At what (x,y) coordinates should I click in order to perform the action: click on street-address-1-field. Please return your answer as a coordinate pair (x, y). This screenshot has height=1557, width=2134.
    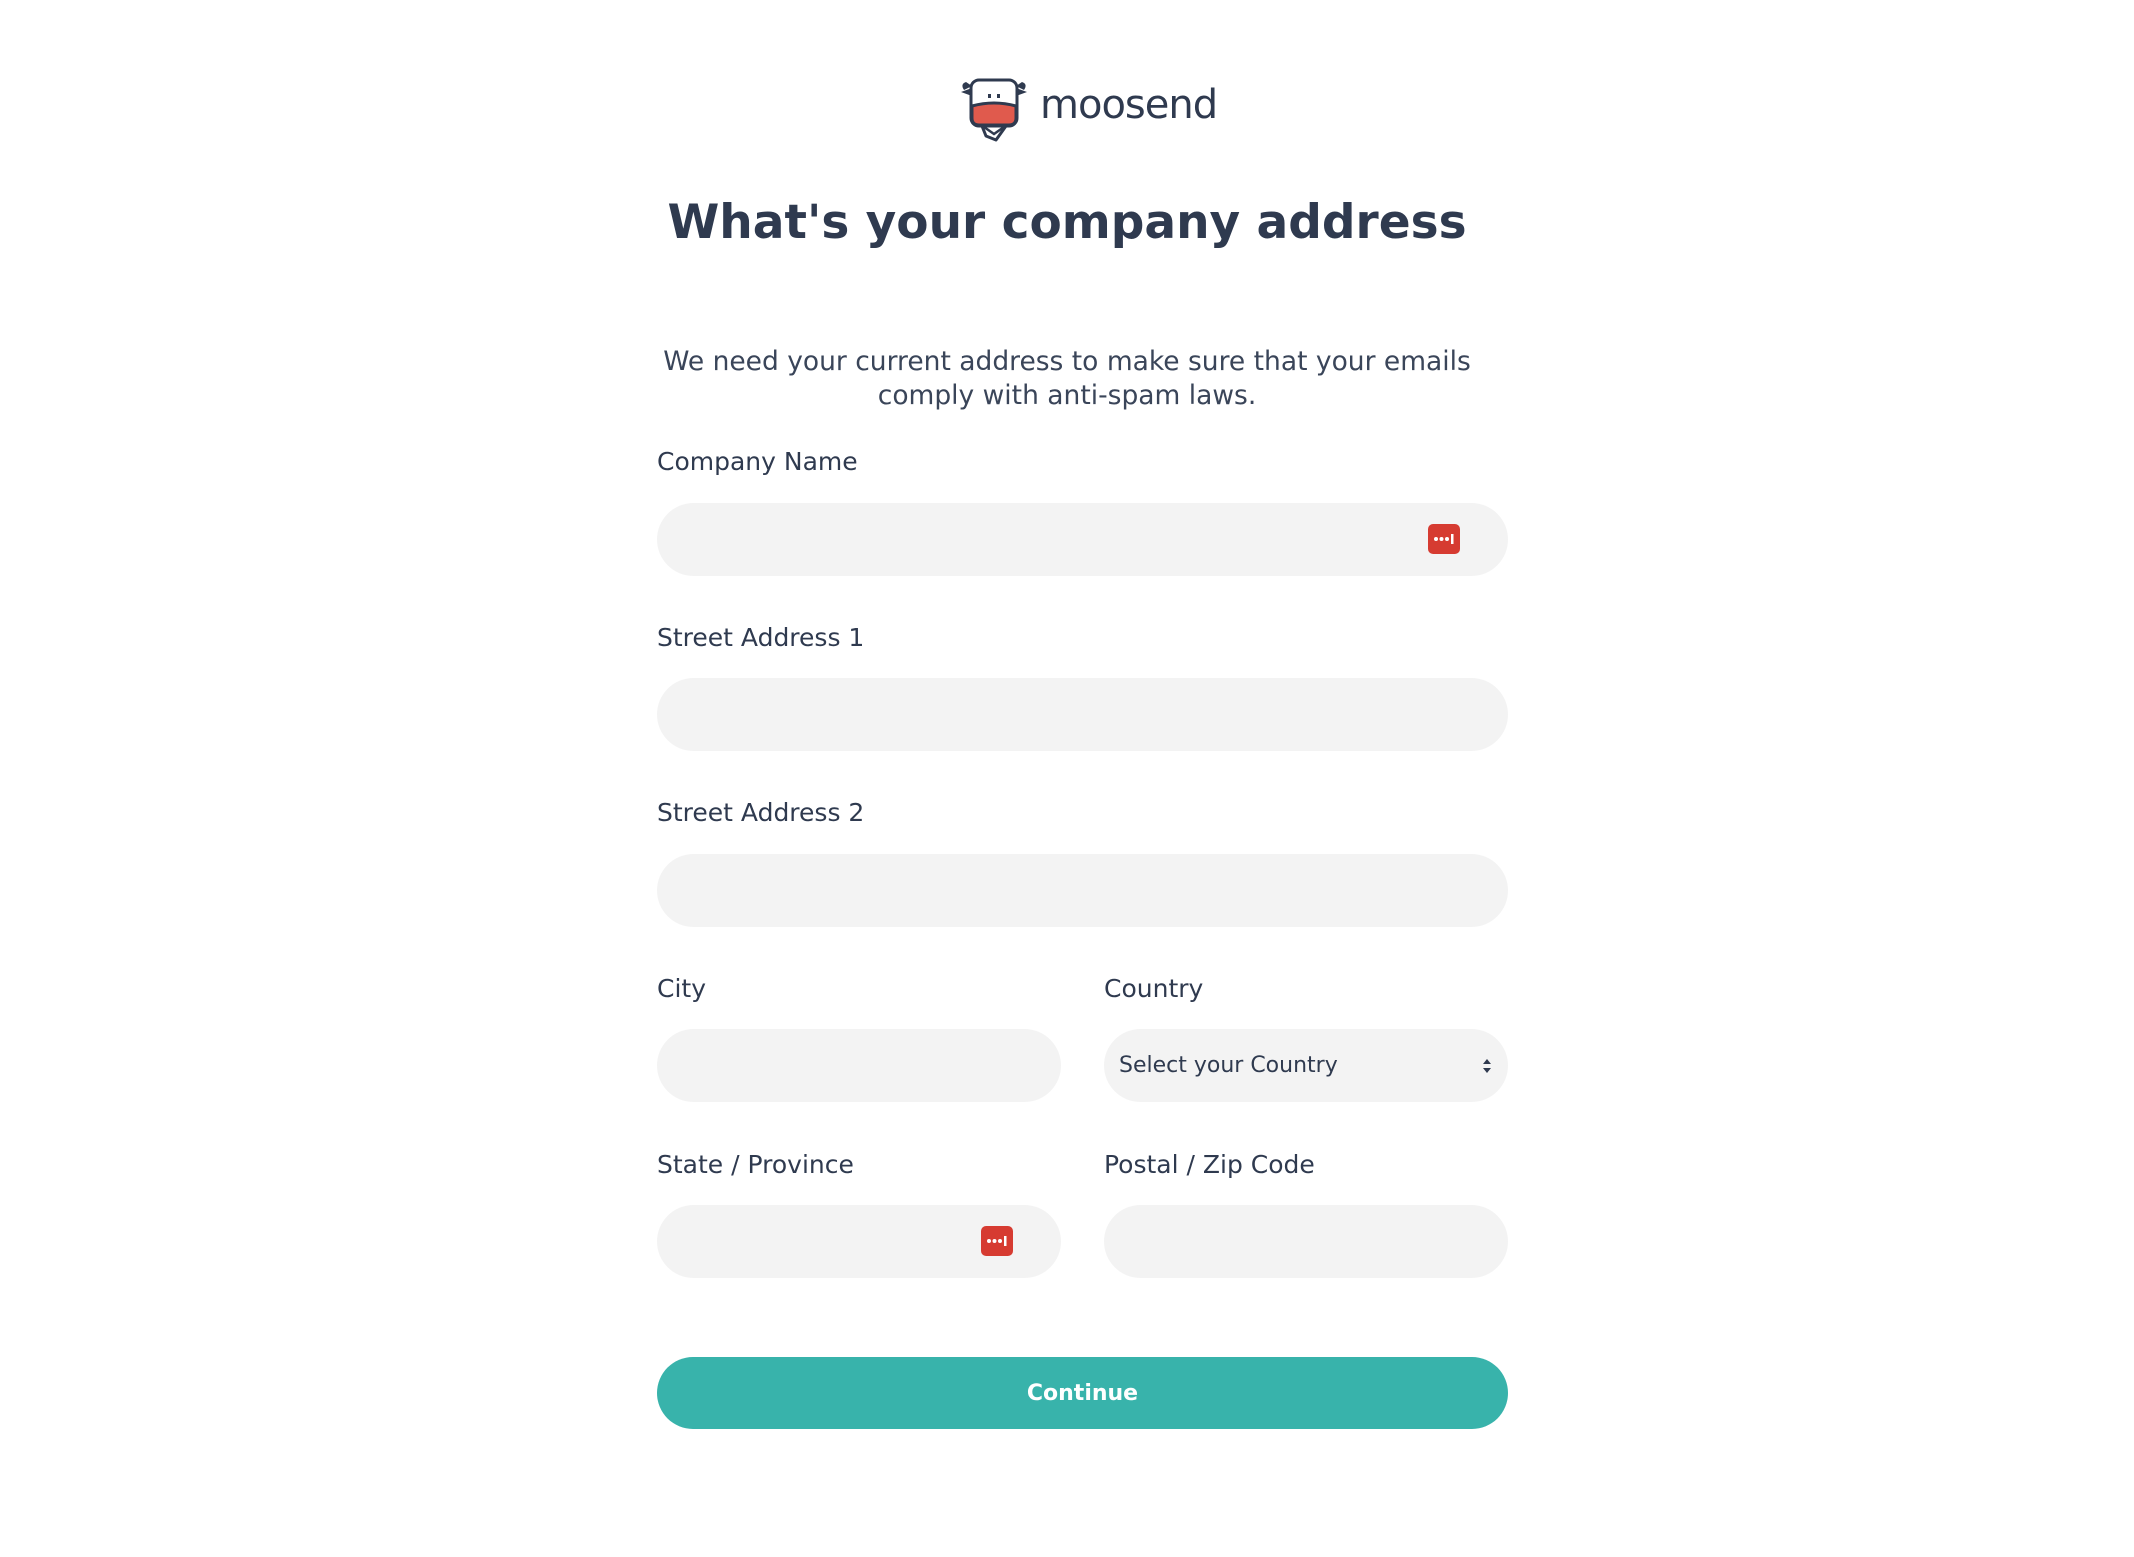
    Looking at the image, I should click on (1082, 714).